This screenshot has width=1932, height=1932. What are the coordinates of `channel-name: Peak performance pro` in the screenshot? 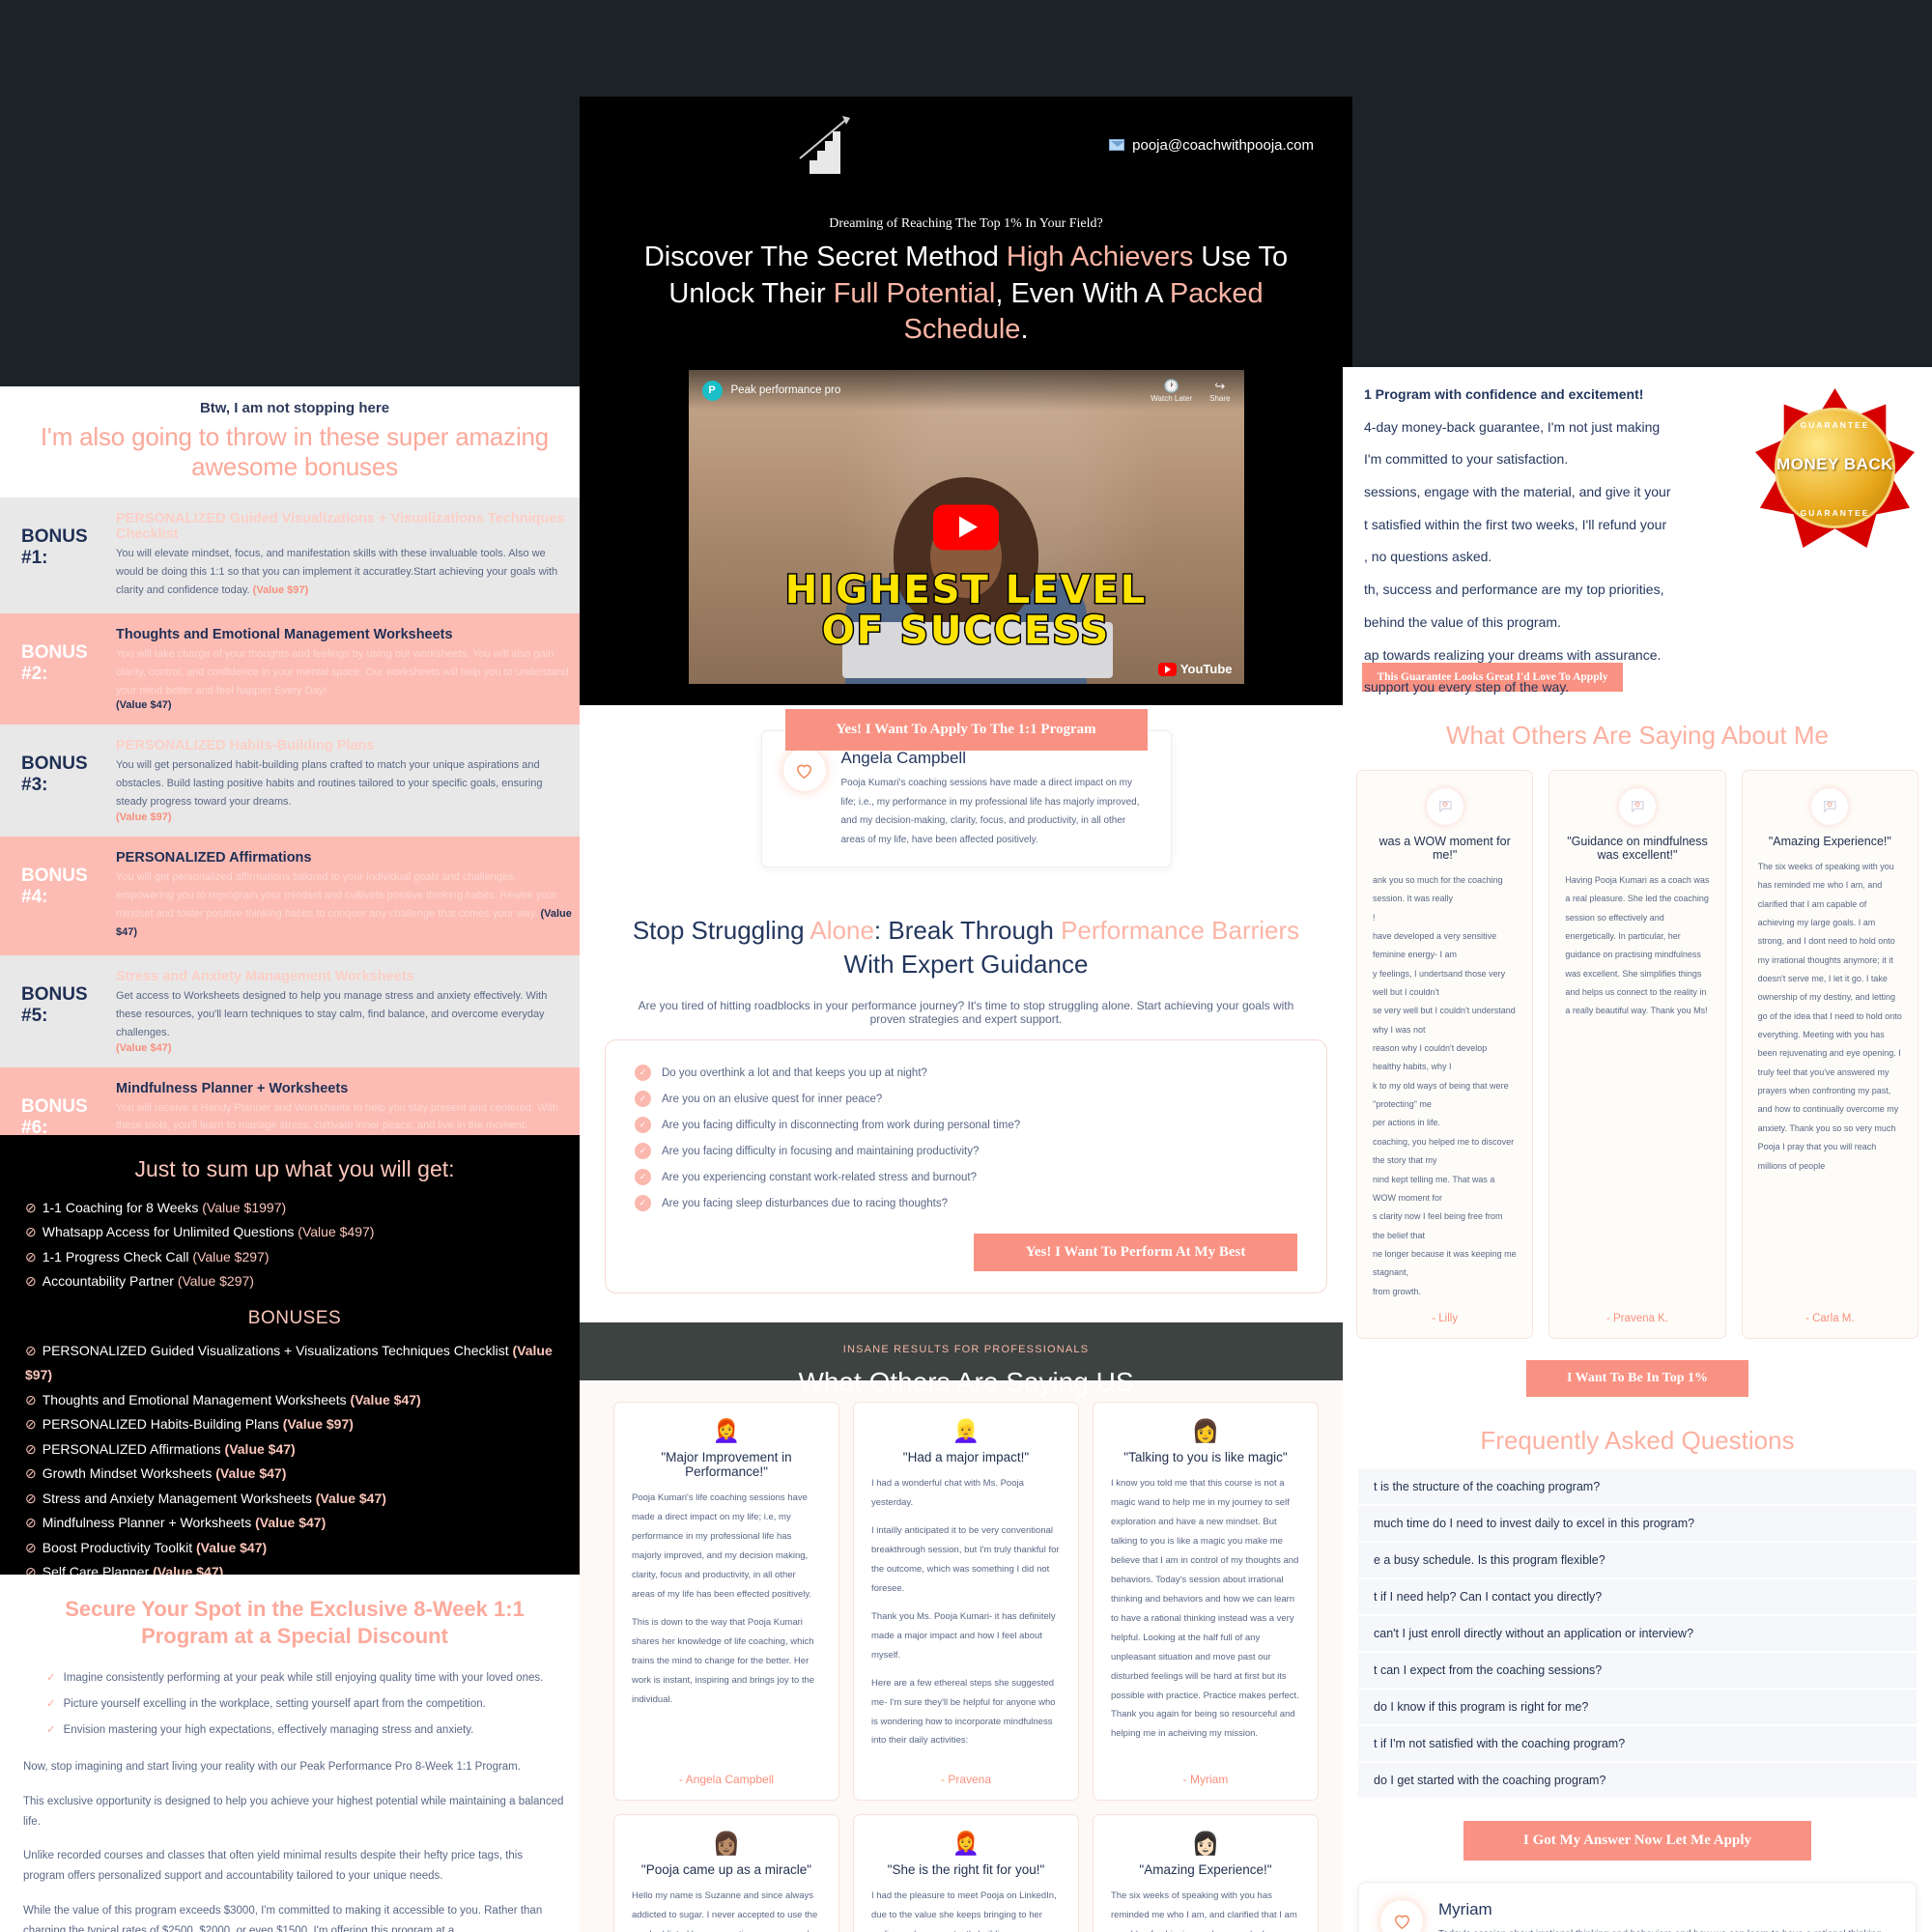 It's located at (786, 390).